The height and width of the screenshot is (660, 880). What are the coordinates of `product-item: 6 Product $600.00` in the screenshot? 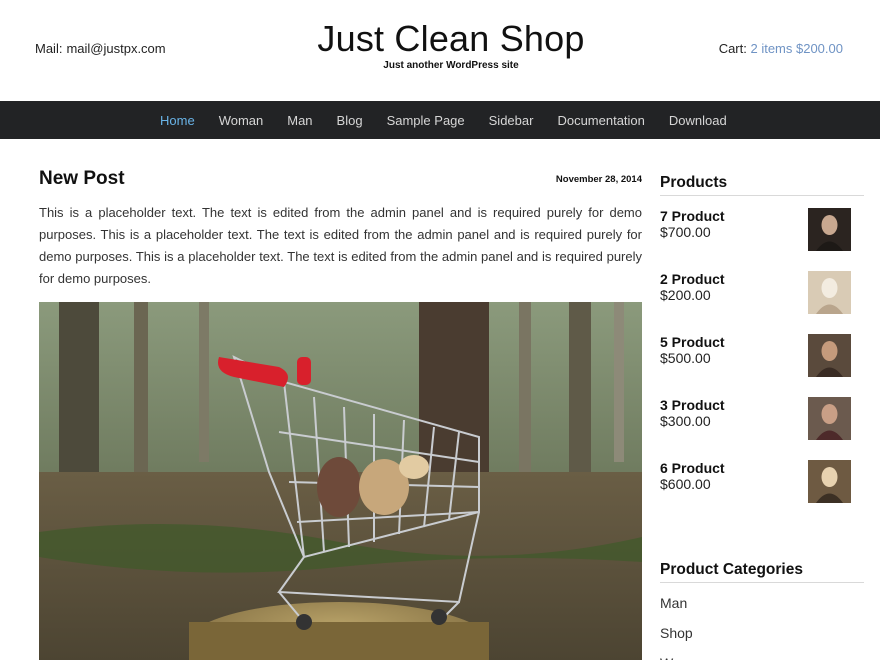 It's located at (762, 491).